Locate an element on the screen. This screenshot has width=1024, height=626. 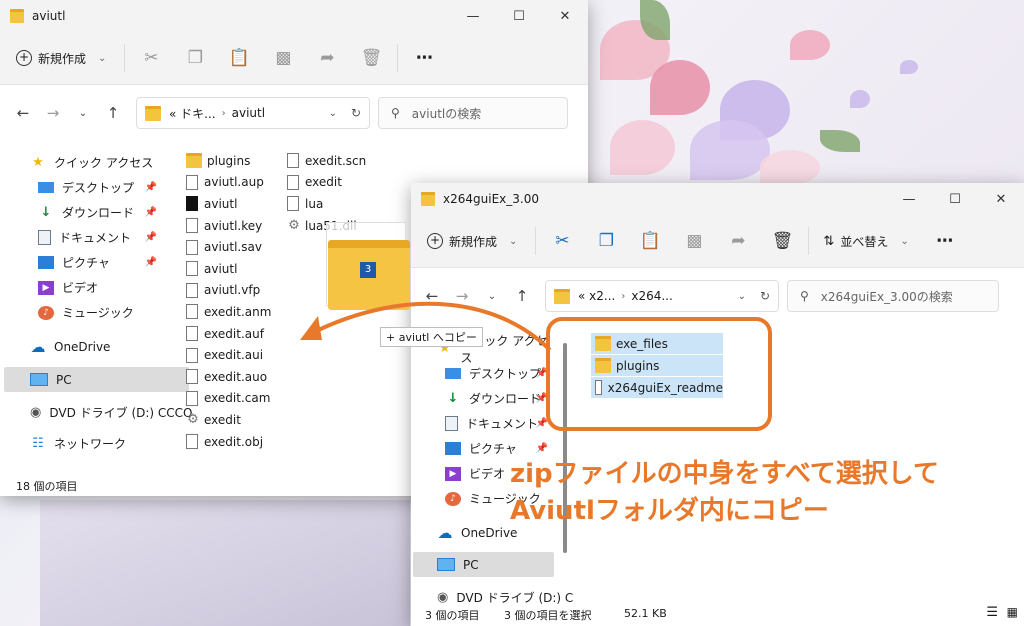
file-item: aviutl.aup is located at coordinates (228, 183).